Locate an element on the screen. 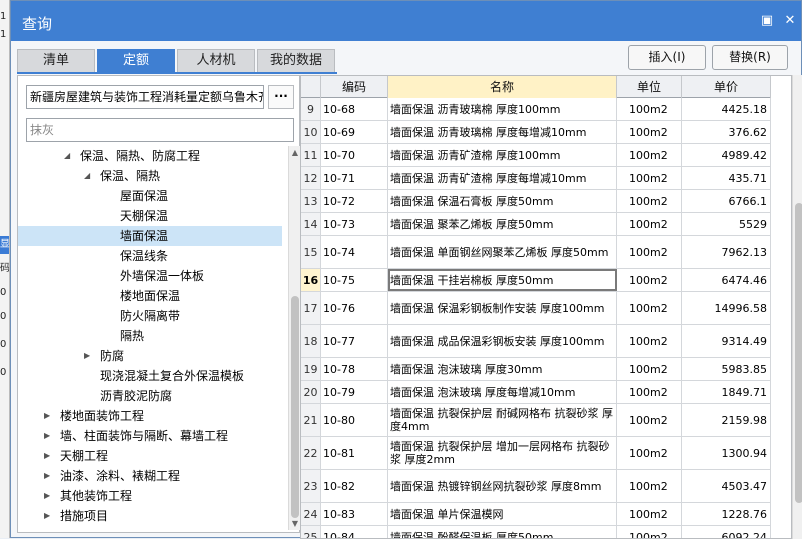 Image resolution: width=802 pixels, height=539 pixels. cell-name: 墙面保温 热镀锌钢丝网抗裂砂浆 厚度8mm is located at coordinates (502, 486).